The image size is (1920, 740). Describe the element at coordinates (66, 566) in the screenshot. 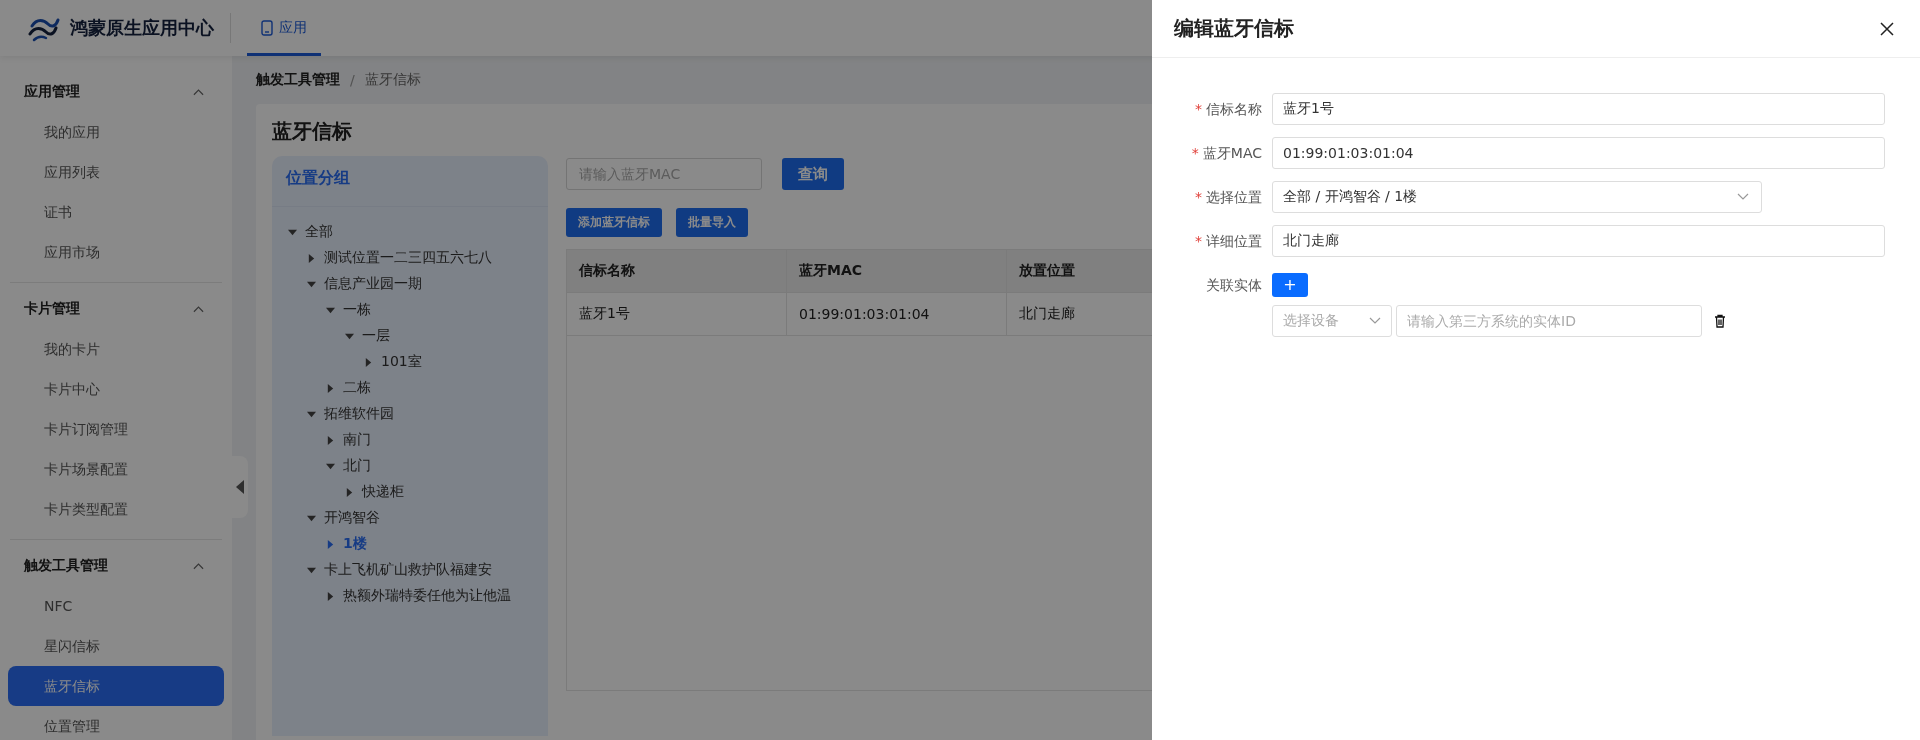

I see `sidebar-group-title: 触发工具管理` at that location.